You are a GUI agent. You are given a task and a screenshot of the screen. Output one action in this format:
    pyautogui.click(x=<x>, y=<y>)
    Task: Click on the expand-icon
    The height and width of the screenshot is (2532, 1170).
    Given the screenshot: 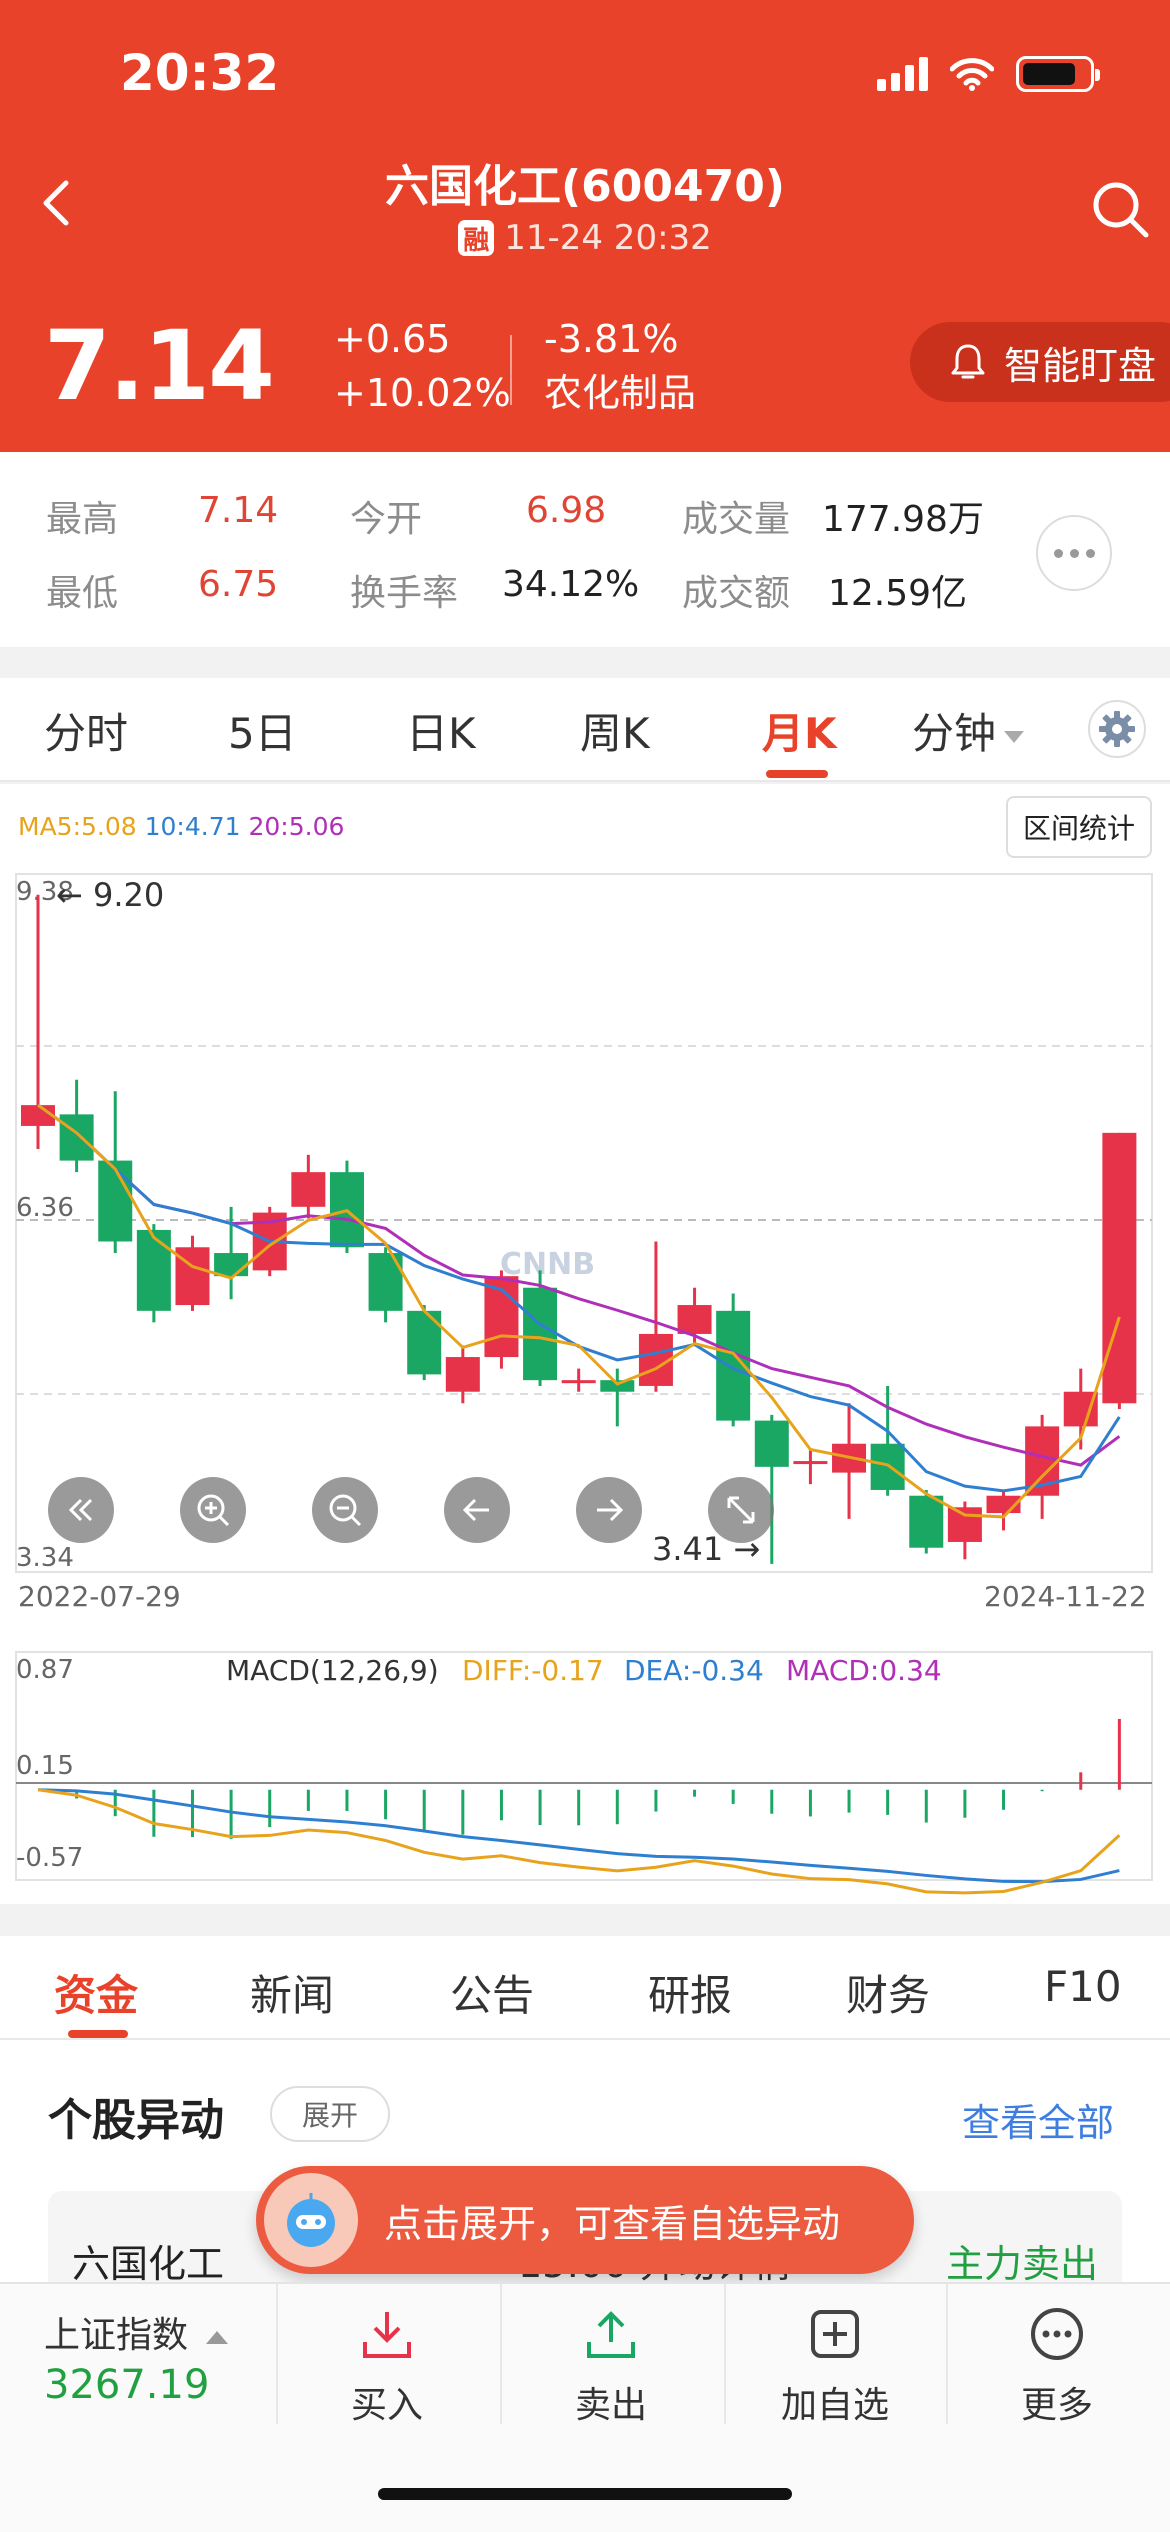 What is the action you would take?
    pyautogui.click(x=741, y=1510)
    